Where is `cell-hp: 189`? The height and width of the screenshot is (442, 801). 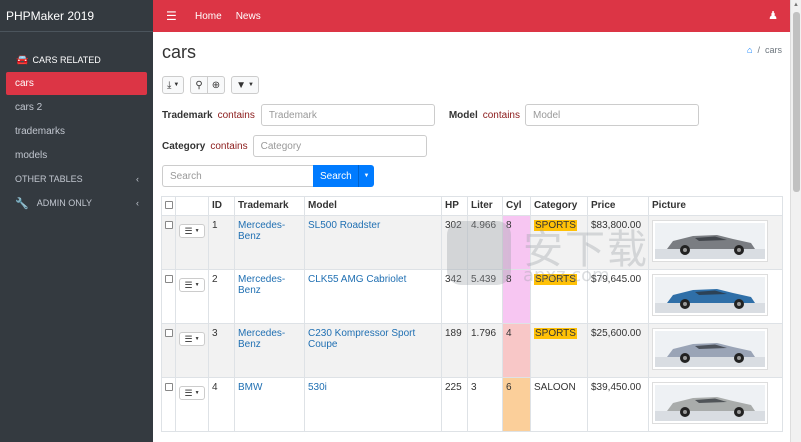 cell-hp: 189 is located at coordinates (454, 350).